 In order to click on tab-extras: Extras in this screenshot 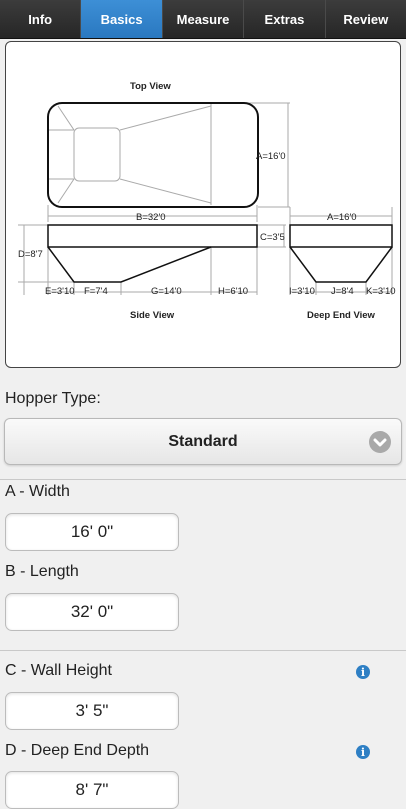, I will do `click(285, 19)`.